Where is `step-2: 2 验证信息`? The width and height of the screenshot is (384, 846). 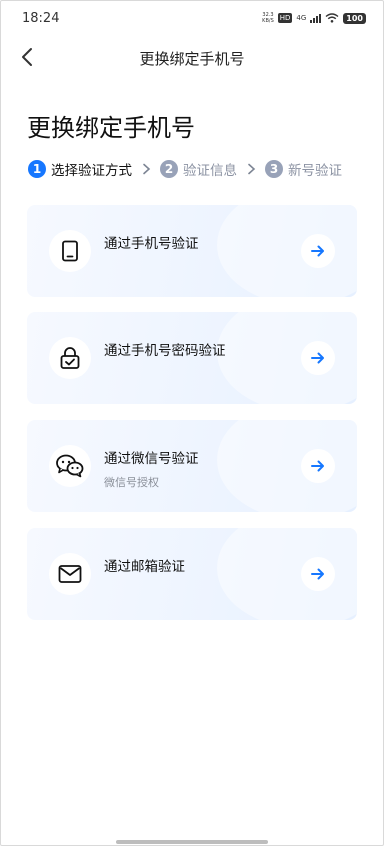 step-2: 2 验证信息 is located at coordinates (198, 169).